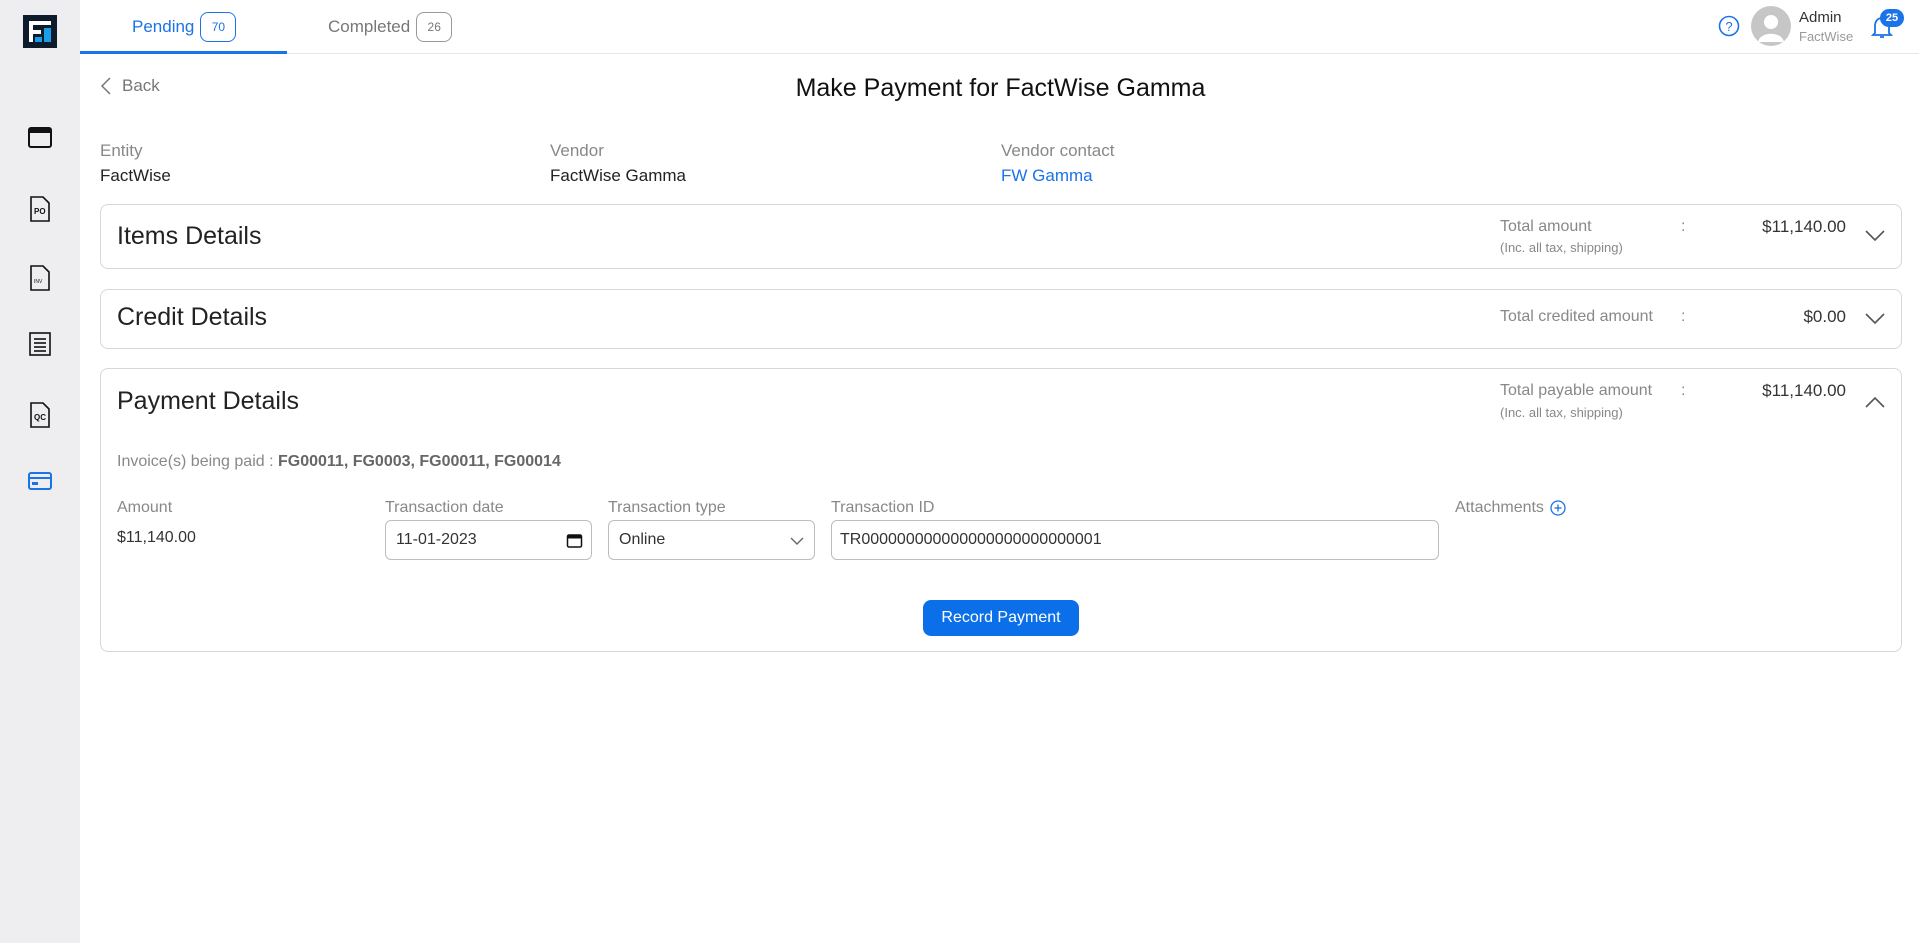 This screenshot has height=943, width=1919. What do you see at coordinates (444, 507) in the screenshot?
I see `transaction-date-label: Transaction date` at bounding box center [444, 507].